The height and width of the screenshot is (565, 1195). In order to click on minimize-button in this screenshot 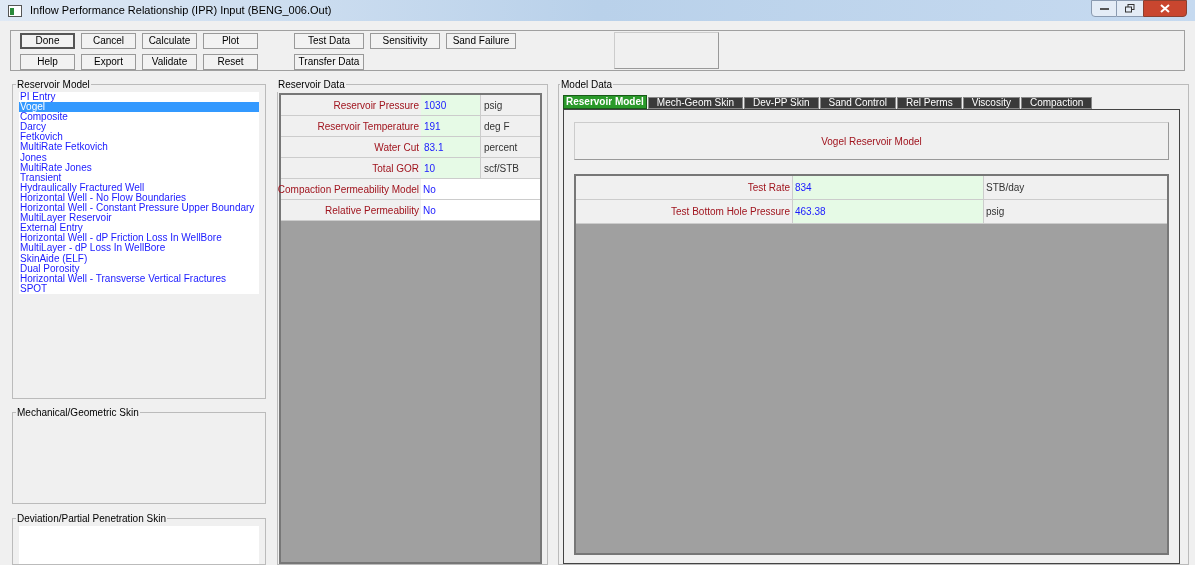, I will do `click(1104, 8)`.